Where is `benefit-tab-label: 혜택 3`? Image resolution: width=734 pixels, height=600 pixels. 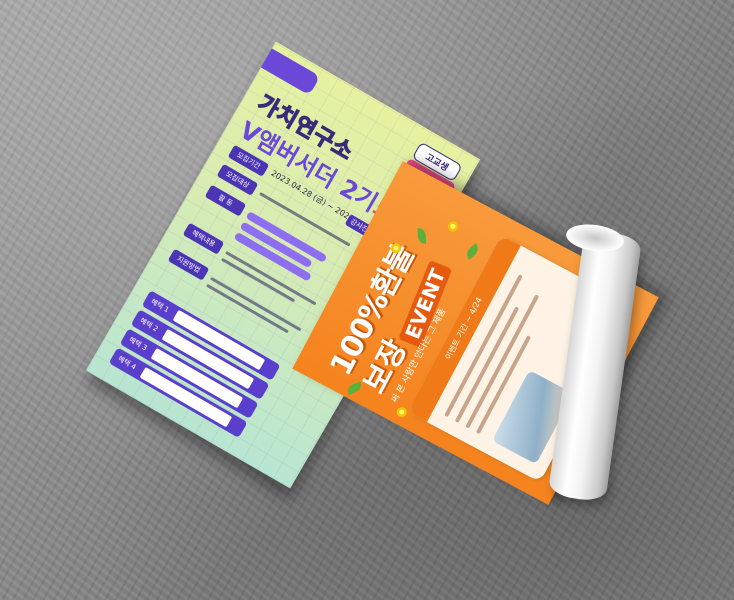
benefit-tab-label: 혜택 3 is located at coordinates (138, 344).